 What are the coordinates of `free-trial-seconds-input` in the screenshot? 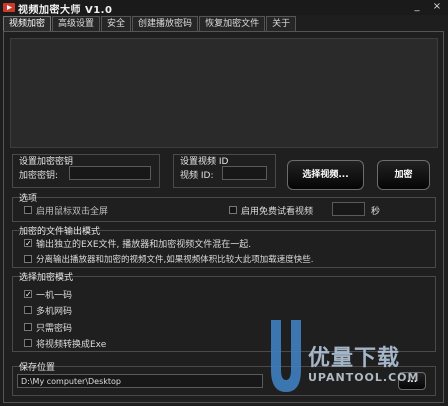 It's located at (348, 209).